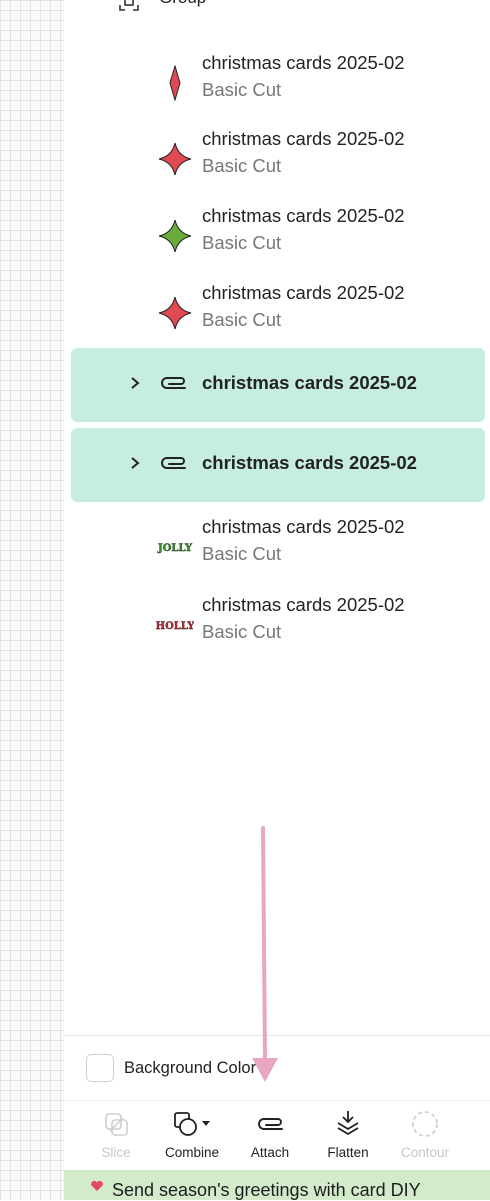 The width and height of the screenshot is (490, 1201). I want to click on bottom-toolbar: Slice Combine Attach Flatten Contour, so click(277, 1135).